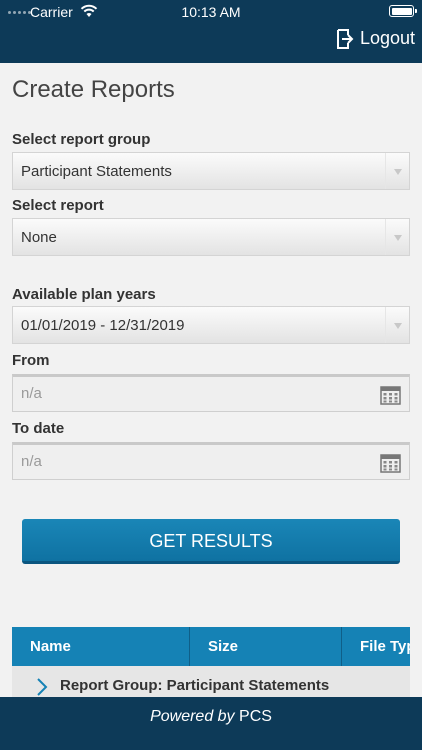 The height and width of the screenshot is (750, 422). I want to click on report-group-value: Participant Statements, so click(96, 171).